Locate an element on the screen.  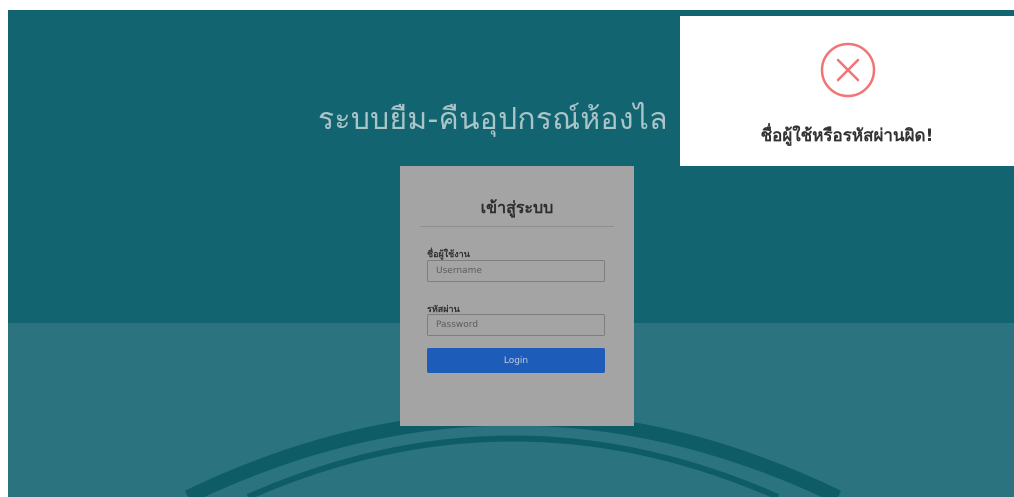
card-divider is located at coordinates (517, 226).